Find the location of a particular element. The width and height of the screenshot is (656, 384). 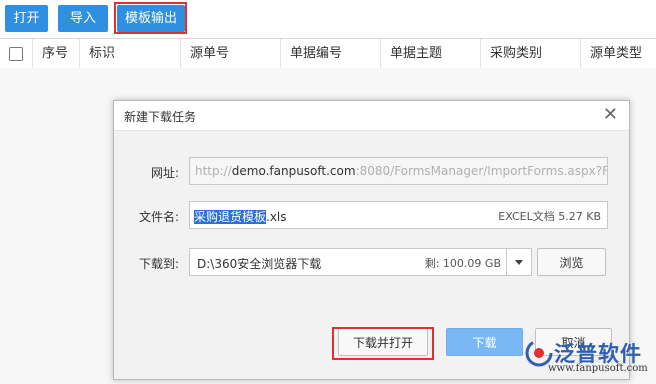

column-header: 序号 is located at coordinates (56, 53).